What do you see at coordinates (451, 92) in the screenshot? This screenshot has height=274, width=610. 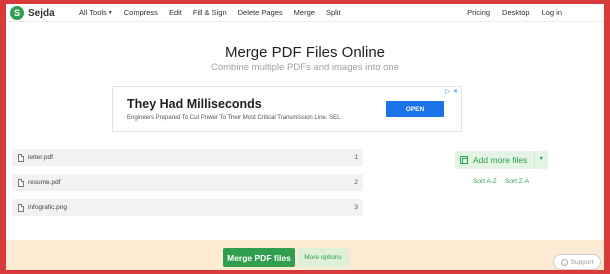 I see `ad-controls: ▷ ✕` at bounding box center [451, 92].